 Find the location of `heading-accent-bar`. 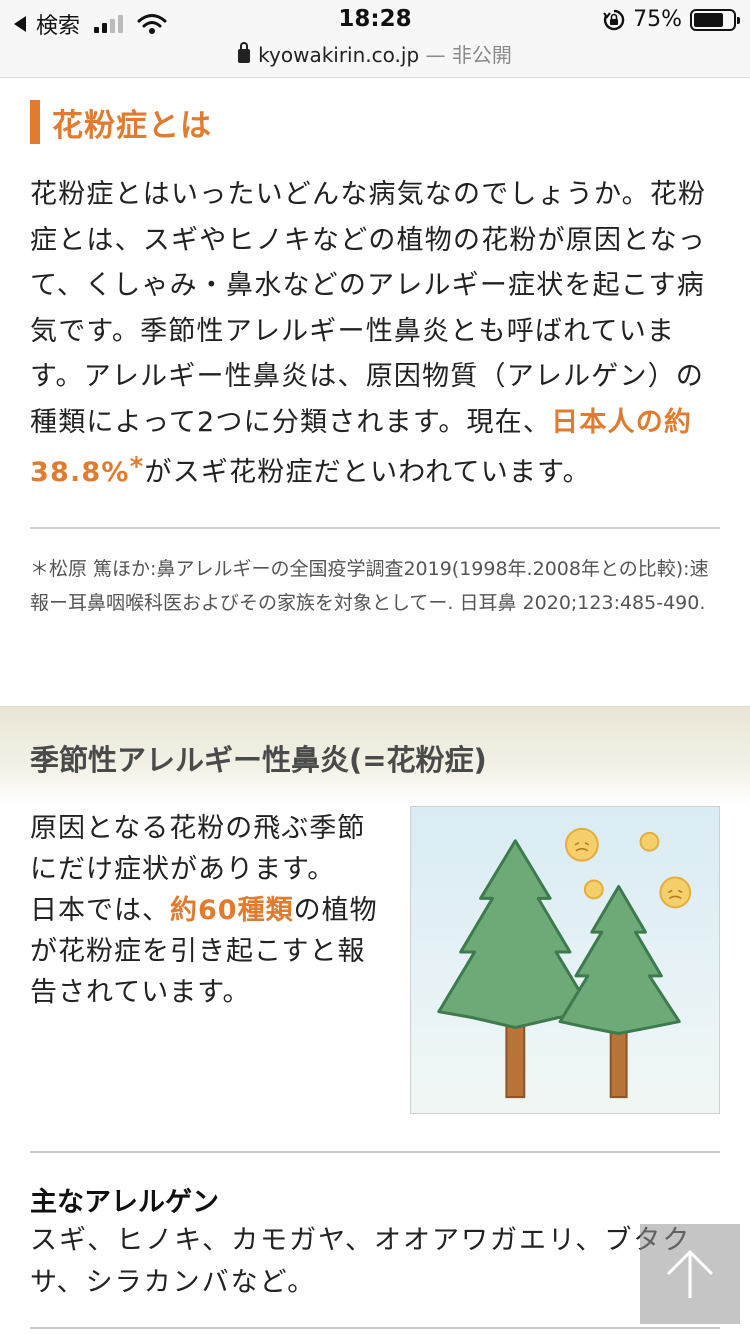

heading-accent-bar is located at coordinates (35, 122).